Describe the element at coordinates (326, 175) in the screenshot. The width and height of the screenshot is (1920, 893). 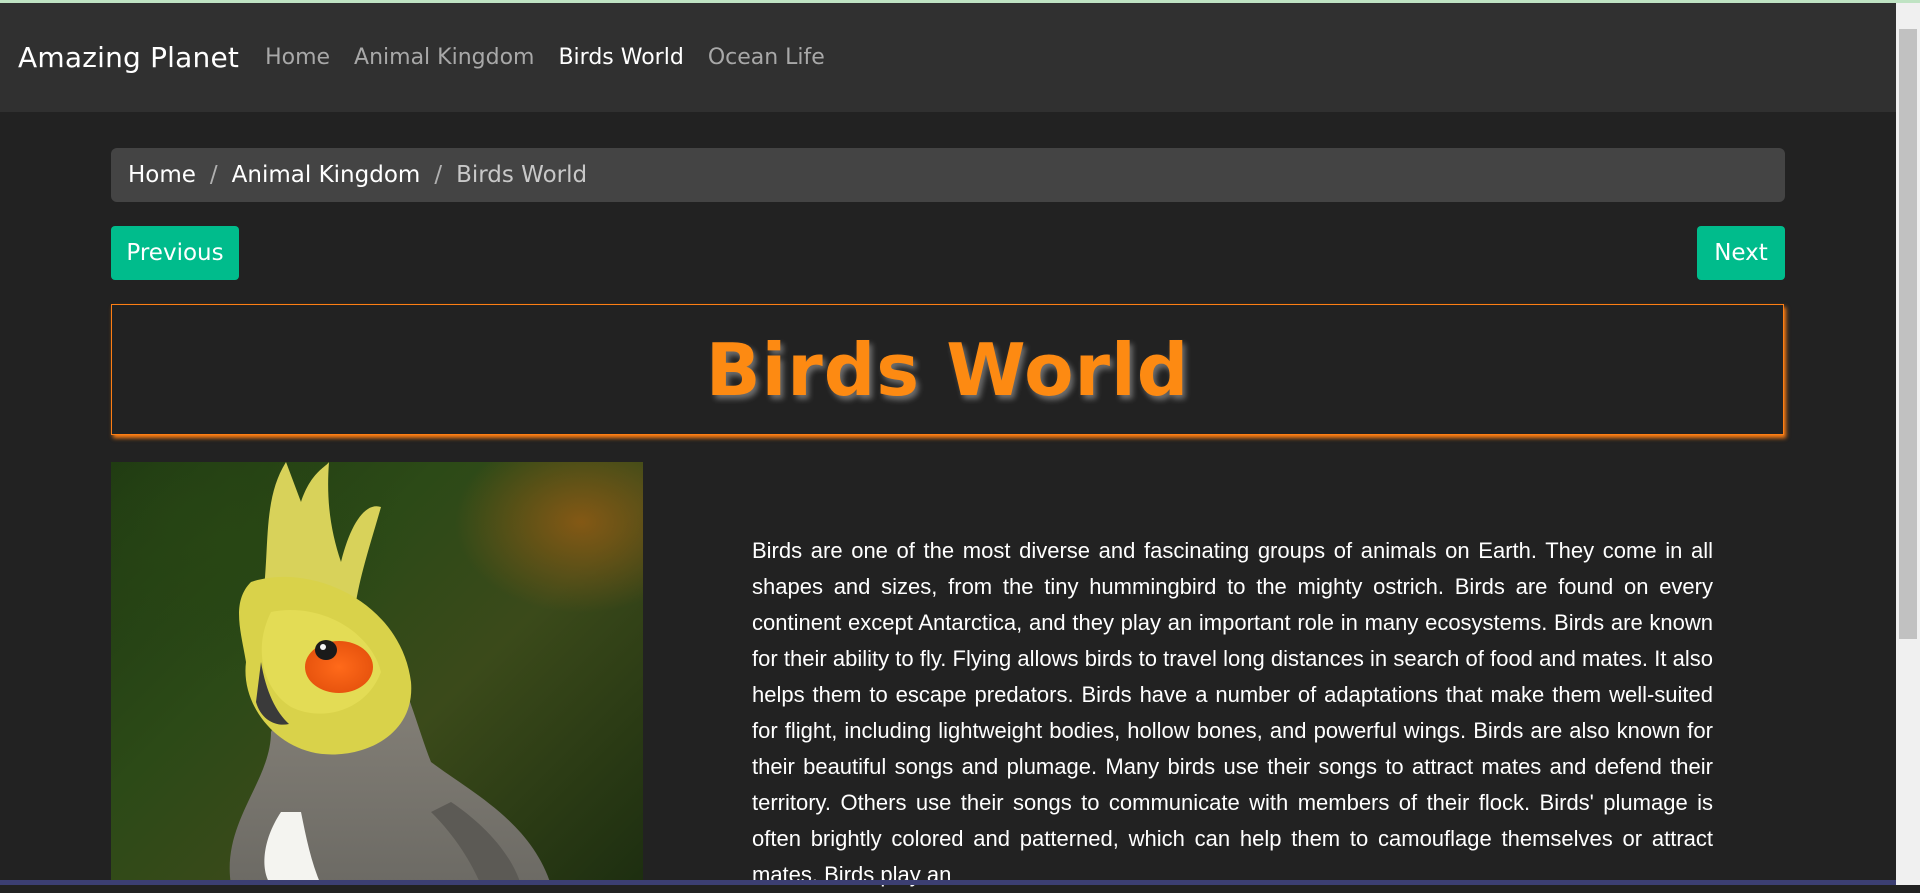
I see `breadcrumb-item-animal-kingdom: Animal Kingdom` at that location.